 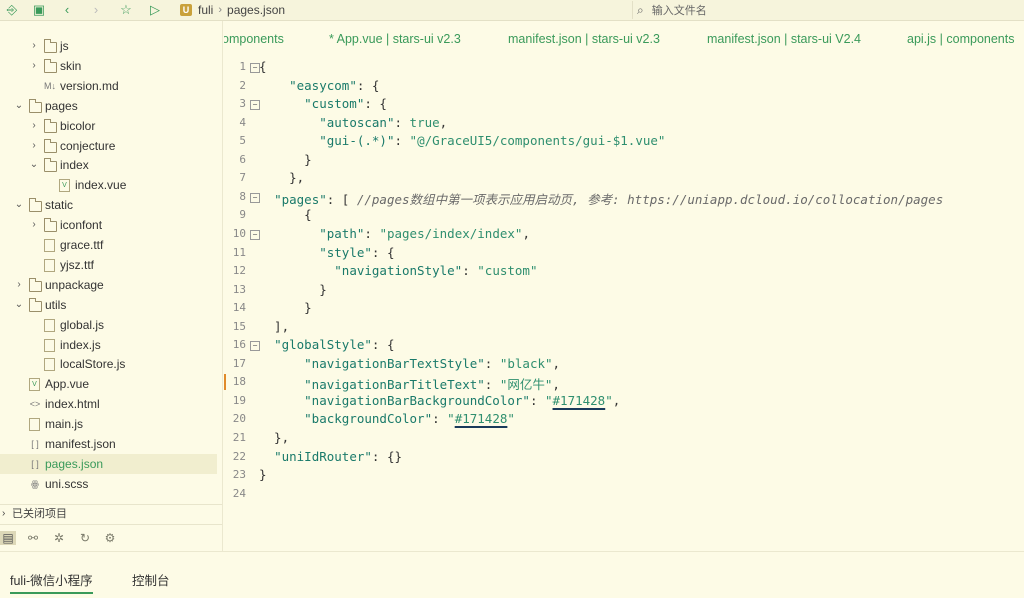 I want to click on bottom-panel: fuli-微信小程序 控制台, so click(x=512, y=574).